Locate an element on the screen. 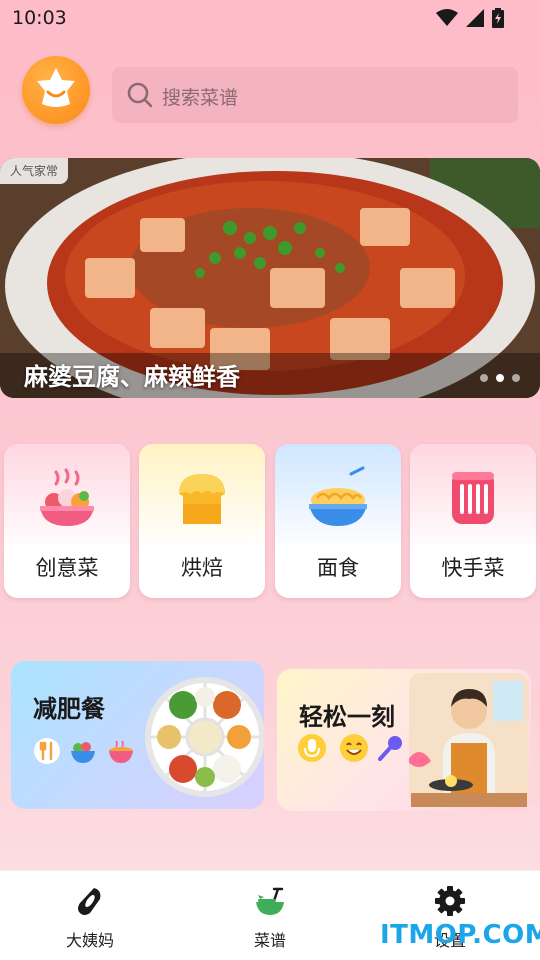 The height and width of the screenshot is (960, 540). nav-label: 大姨妈 is located at coordinates (89, 940).